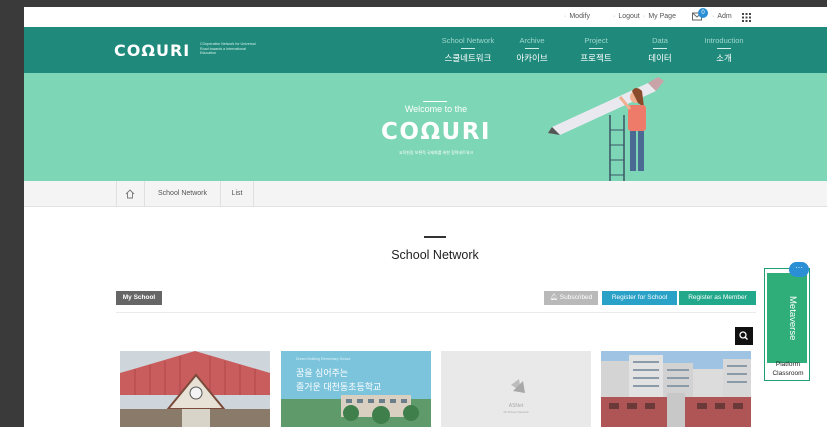  I want to click on bell-icon: 🔔︎, so click(553, 297).